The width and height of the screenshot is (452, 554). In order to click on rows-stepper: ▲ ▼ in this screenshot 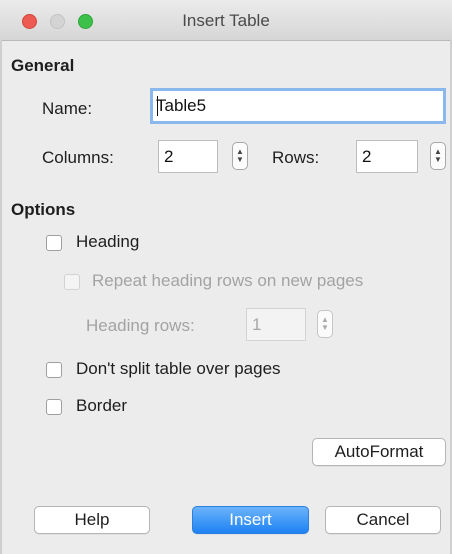, I will do `click(438, 156)`.